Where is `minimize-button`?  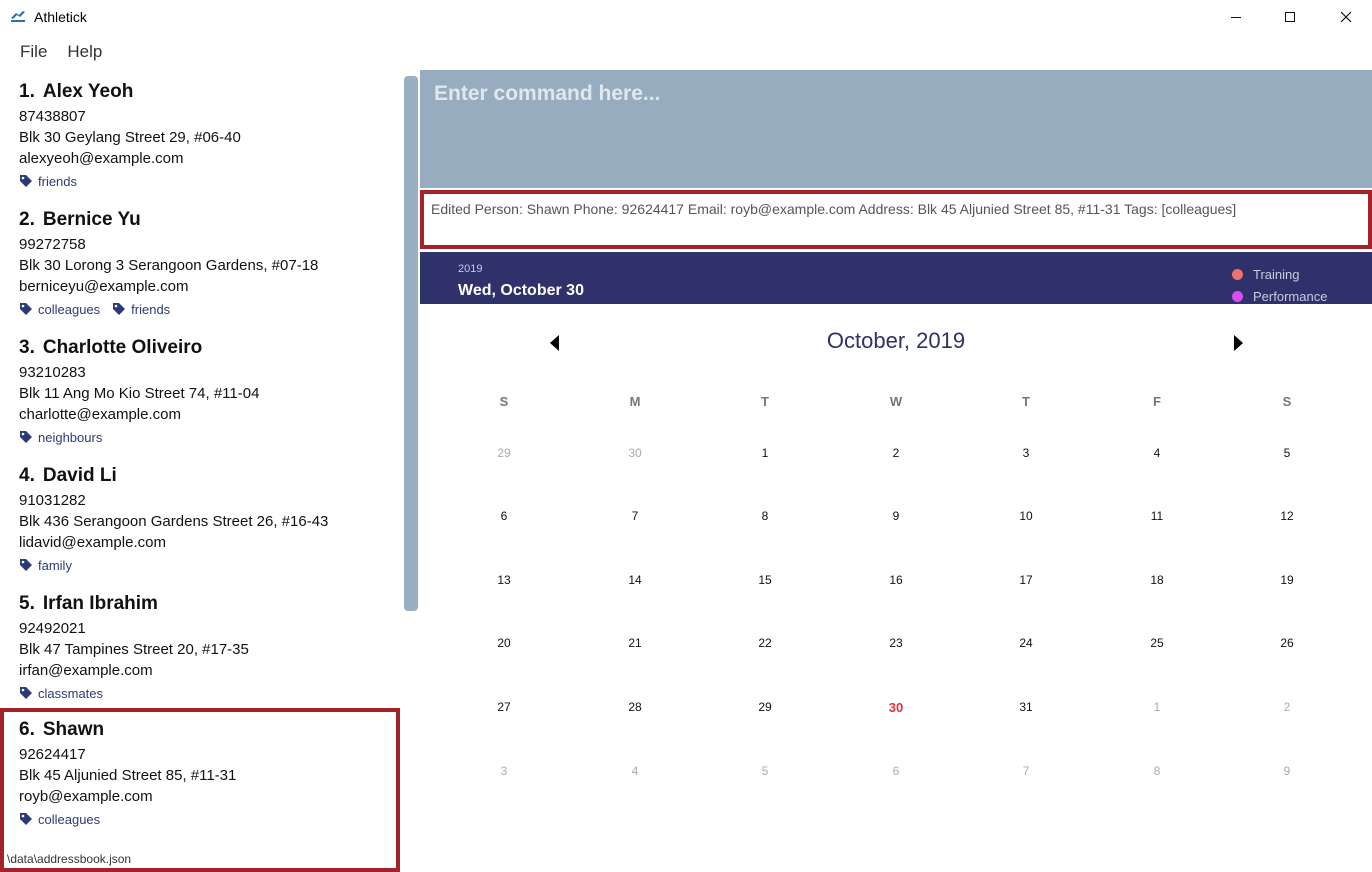
minimize-button is located at coordinates (1236, 17).